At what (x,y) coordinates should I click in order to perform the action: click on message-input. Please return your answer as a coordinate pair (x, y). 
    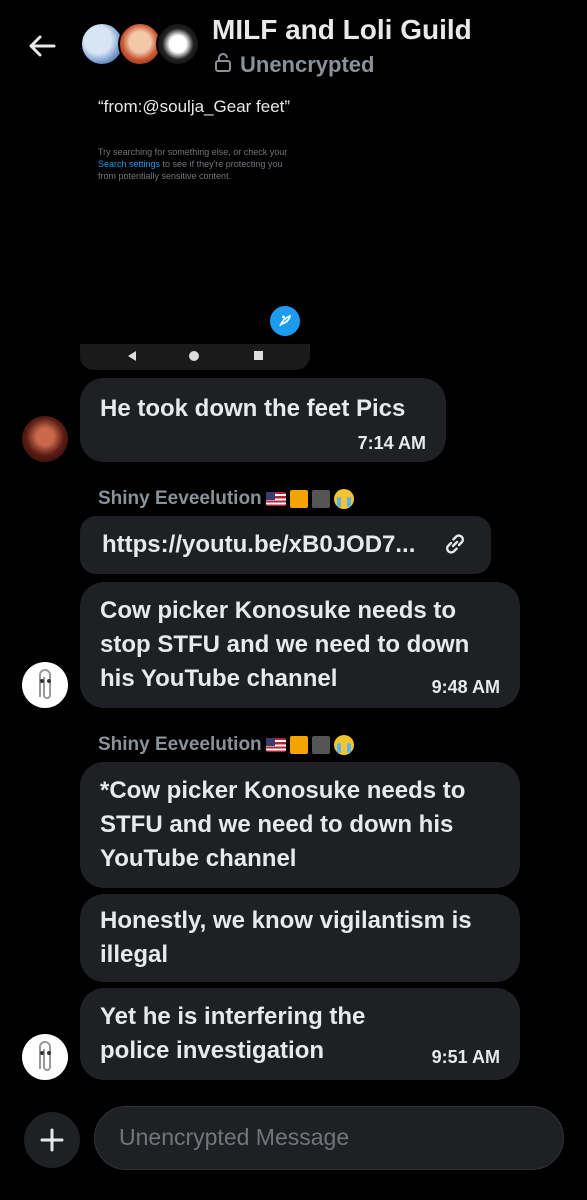
    Looking at the image, I should click on (329, 1137).